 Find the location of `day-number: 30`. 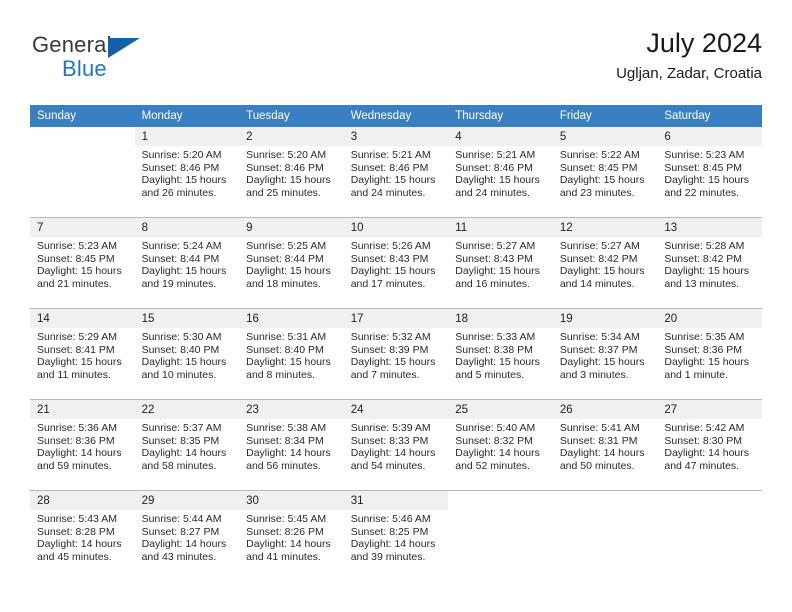

day-number: 30 is located at coordinates (291, 500).